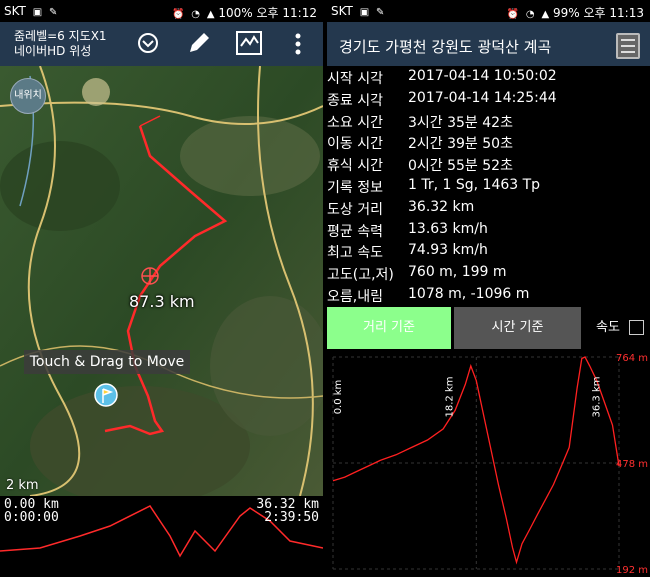 This screenshot has height=577, width=650. Describe the element at coordinates (28, 96) in the screenshot. I see `my-location-button: 내위치` at that location.